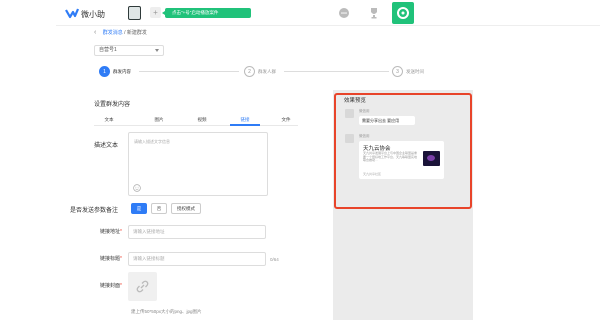 This screenshot has width=600, height=320. Describe the element at coordinates (149, 258) in the screenshot. I see `link-title-placeholder: 请输入链接标题` at that location.